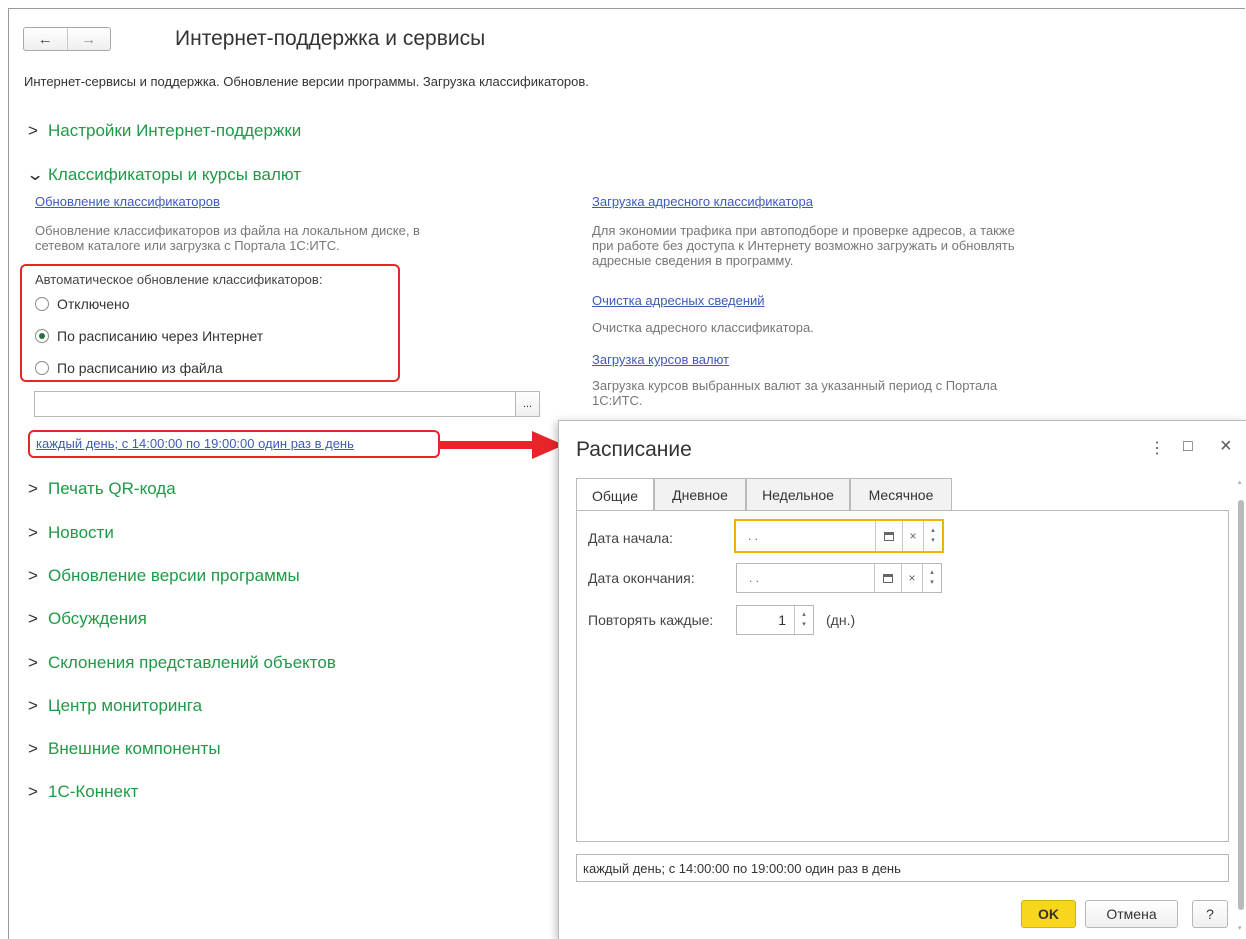 The width and height of the screenshot is (1246, 939). Describe the element at coordinates (134, 748) in the screenshot. I see `group-label: Внешние компоненты` at that location.